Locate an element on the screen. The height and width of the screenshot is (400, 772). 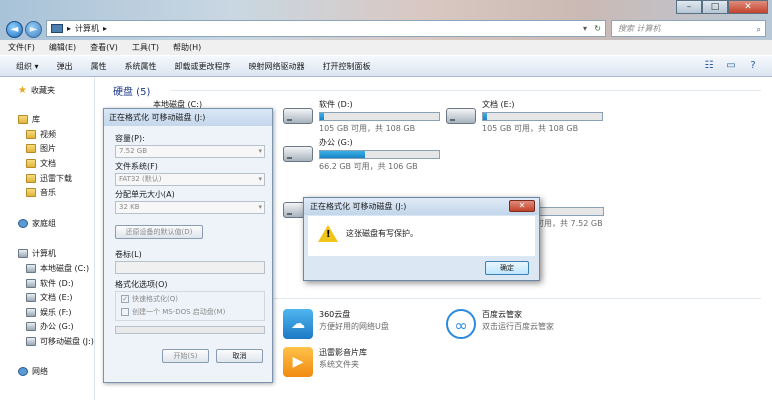
sidebar-computer: 计算机 is located at coordinates (37, 253).